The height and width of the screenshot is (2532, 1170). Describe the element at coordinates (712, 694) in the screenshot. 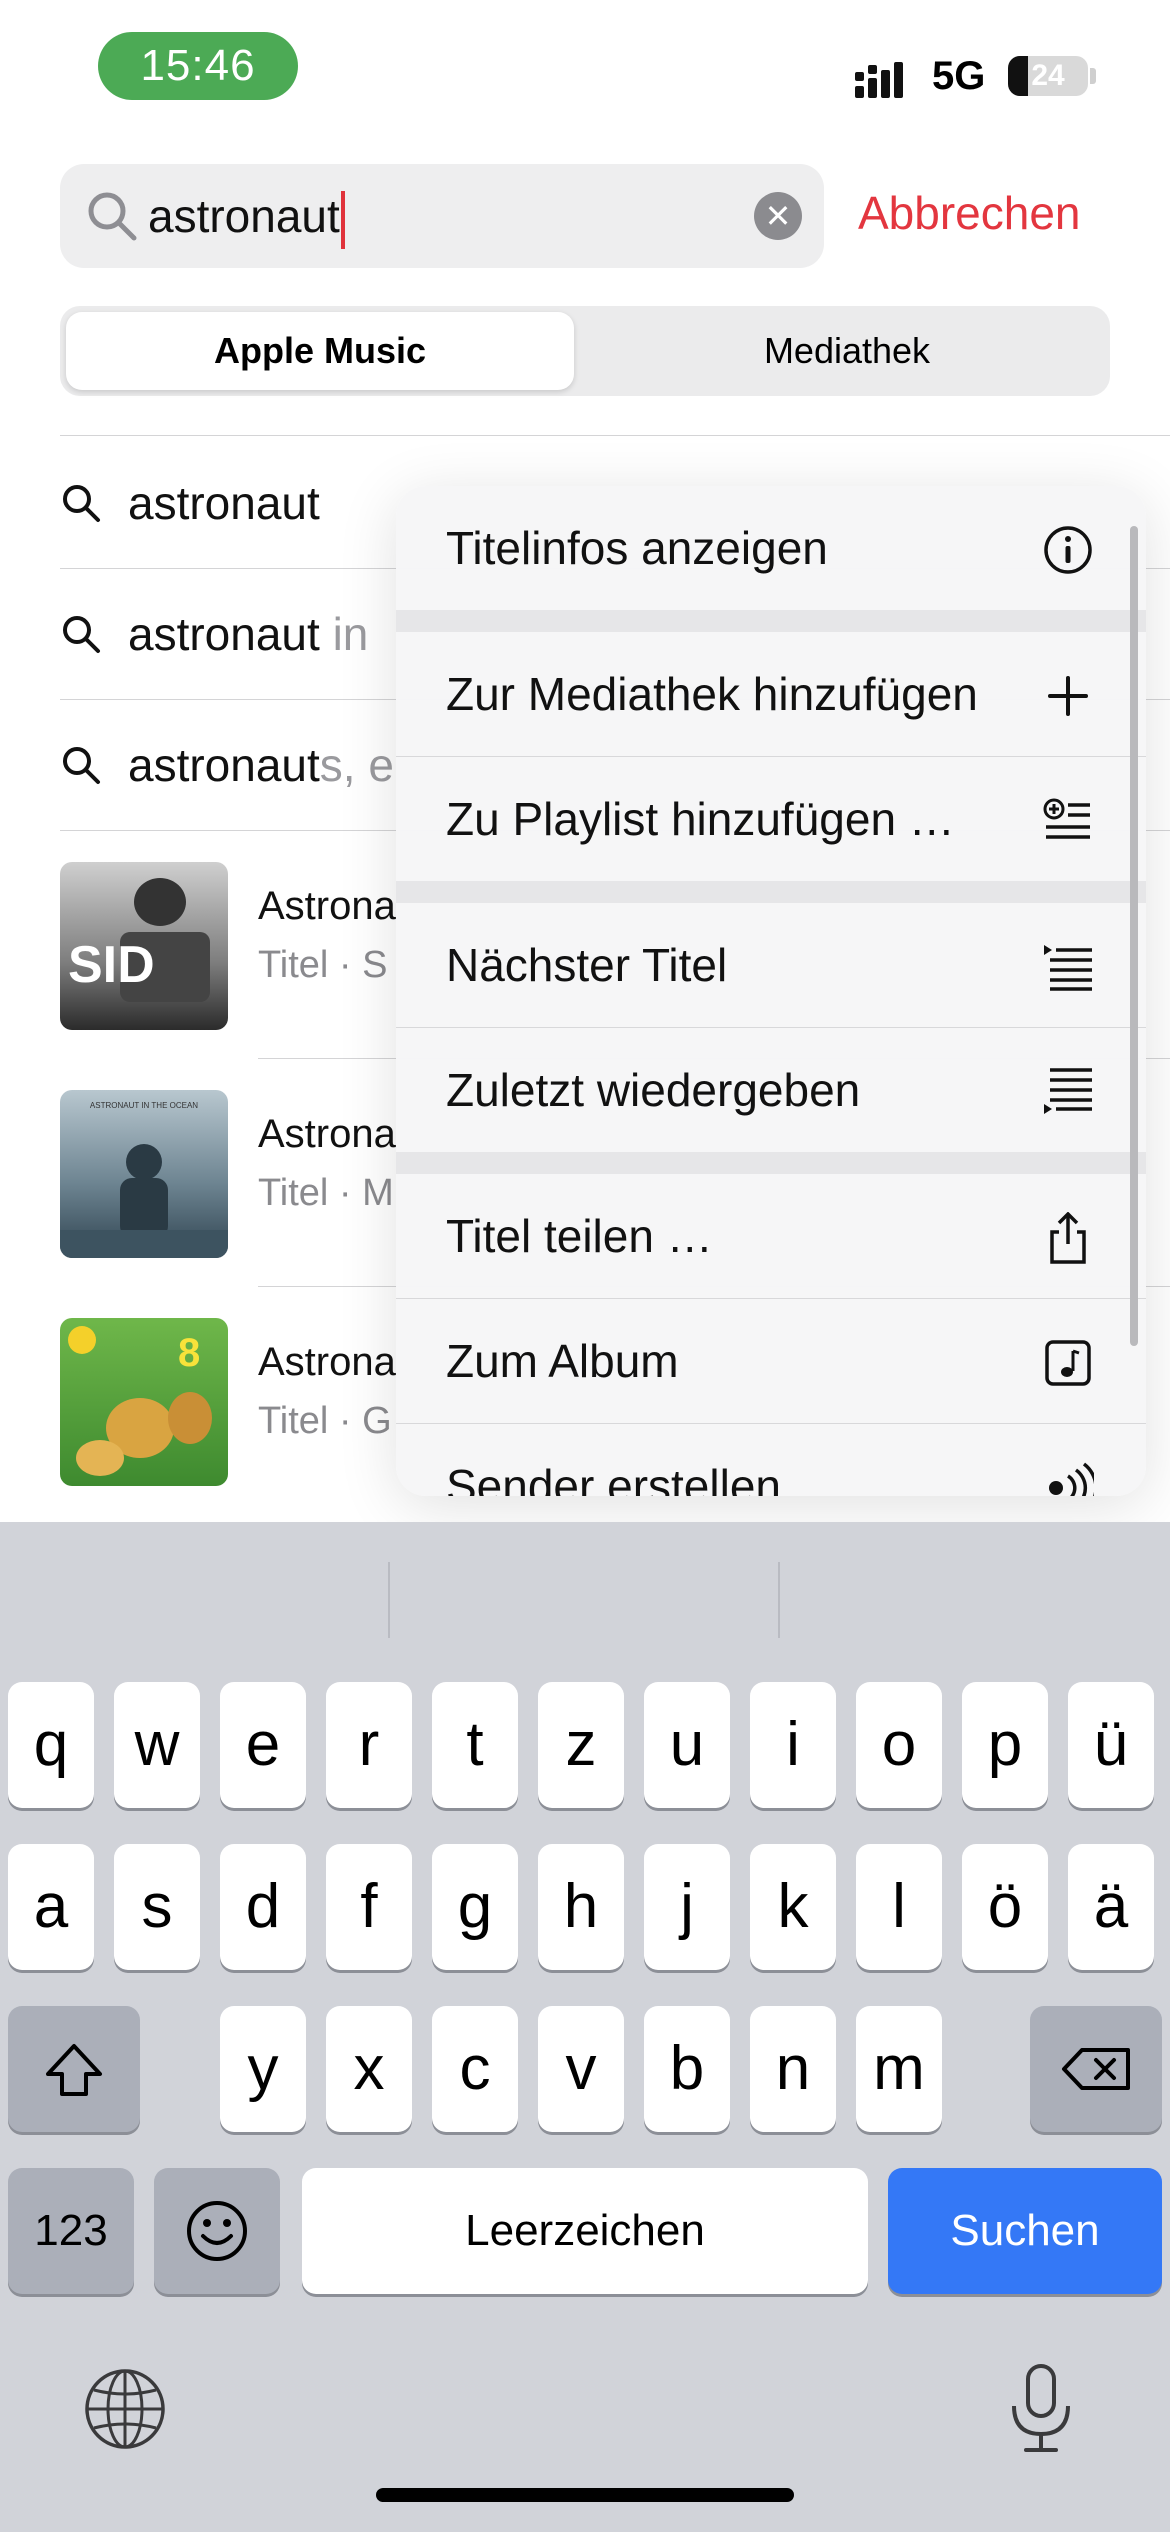

I see `menu-item-label: Zur Mediathek hinzufügen` at that location.